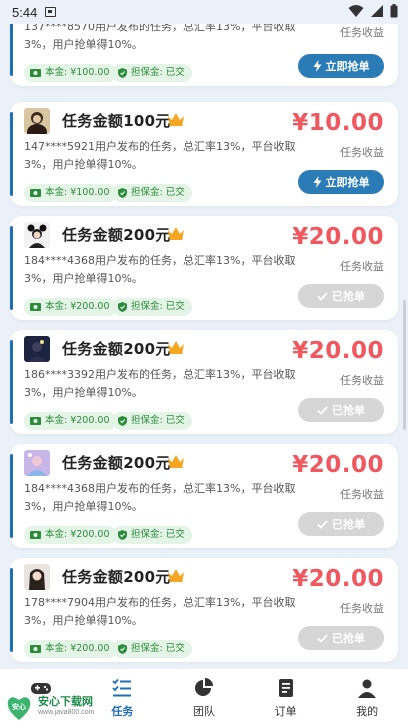  What do you see at coordinates (404, 365) in the screenshot?
I see `scrollbar` at bounding box center [404, 365].